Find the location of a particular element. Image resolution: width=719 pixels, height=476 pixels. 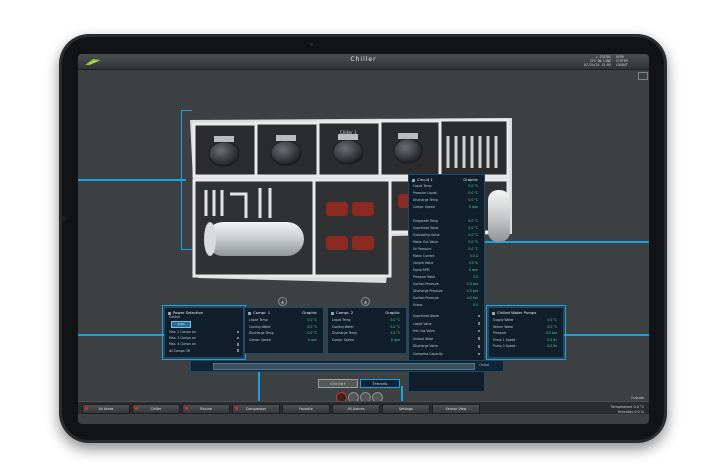

panel-check-row: Unload Valve is located at coordinates (446, 339).